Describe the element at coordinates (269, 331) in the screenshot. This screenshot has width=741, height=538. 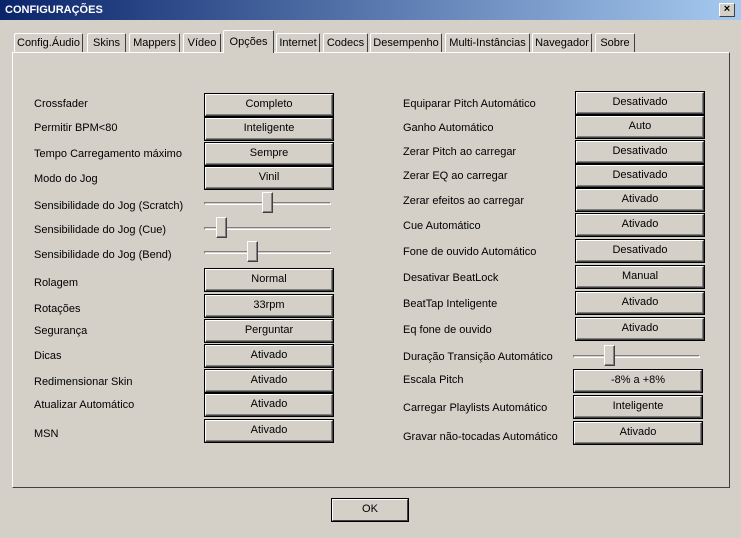
I see `security-button: Perguntar` at that location.